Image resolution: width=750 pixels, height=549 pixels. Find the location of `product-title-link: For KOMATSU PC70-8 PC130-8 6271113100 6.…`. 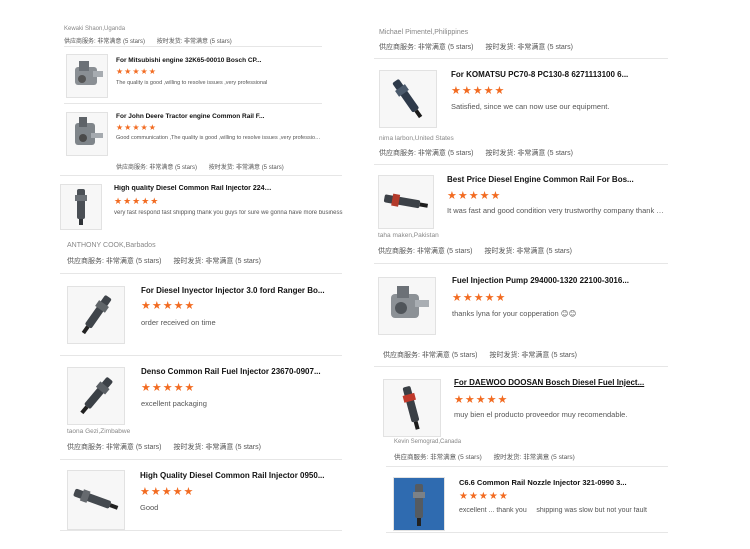

product-title-link: For KOMATSU PC70-8 PC130-8 6271113100 6.… is located at coordinates (548, 74).